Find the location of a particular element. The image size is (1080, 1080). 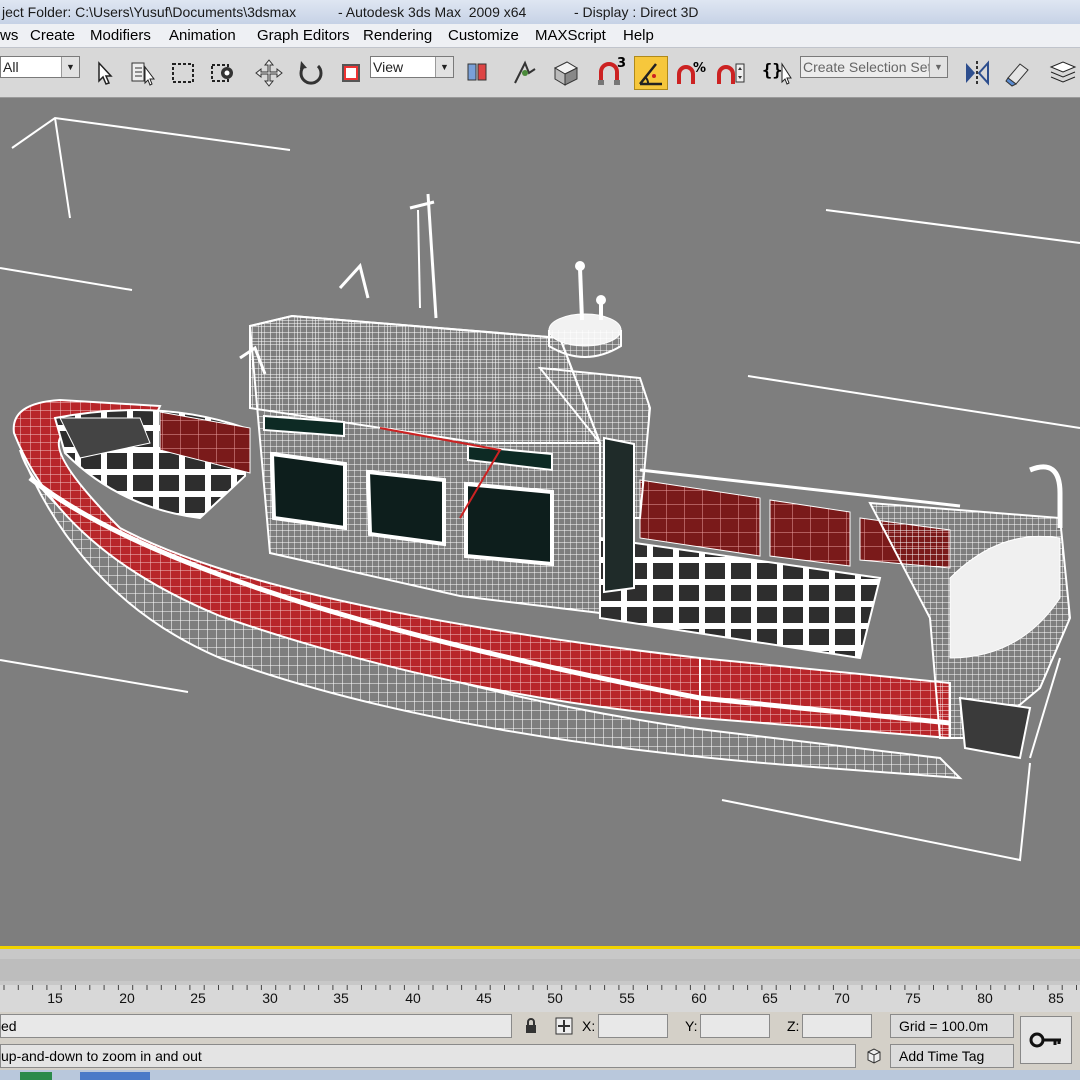

key-icon is located at coordinates (1045, 1040).